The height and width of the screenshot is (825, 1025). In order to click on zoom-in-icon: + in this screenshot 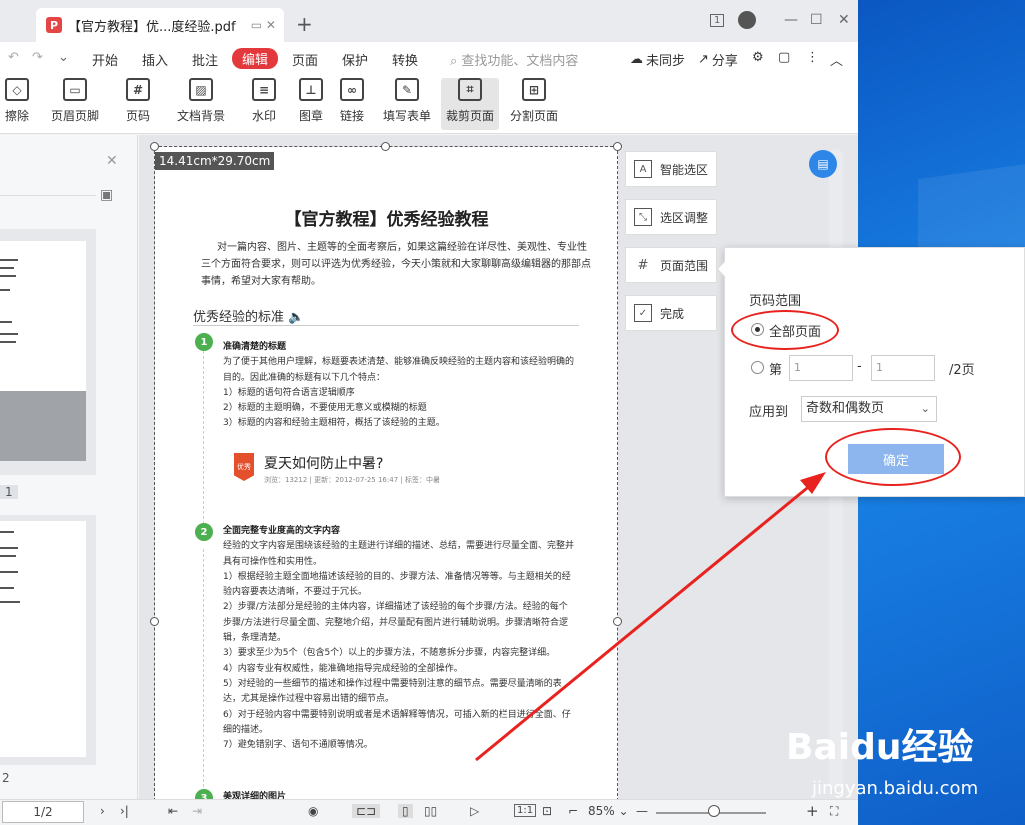, I will do `click(812, 811)`.